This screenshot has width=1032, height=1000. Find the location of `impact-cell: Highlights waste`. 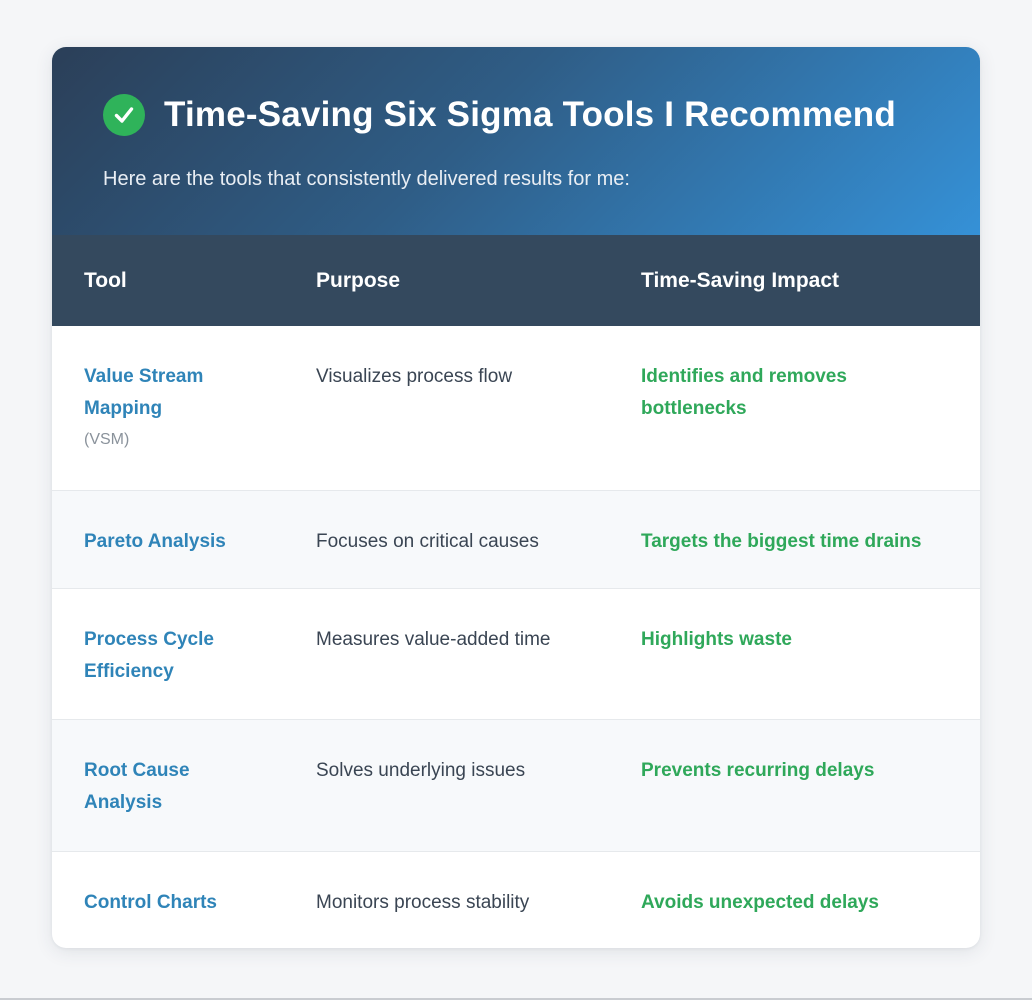

impact-cell: Highlights waste is located at coordinates (716, 639).